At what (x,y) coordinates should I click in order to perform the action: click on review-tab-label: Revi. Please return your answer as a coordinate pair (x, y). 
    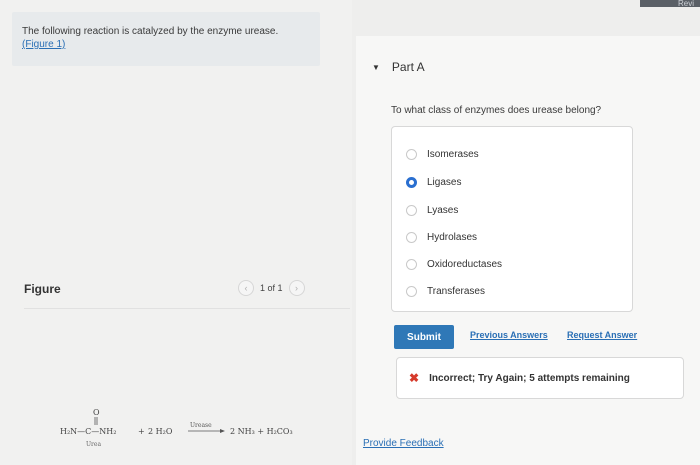
    Looking at the image, I should click on (685, 4).